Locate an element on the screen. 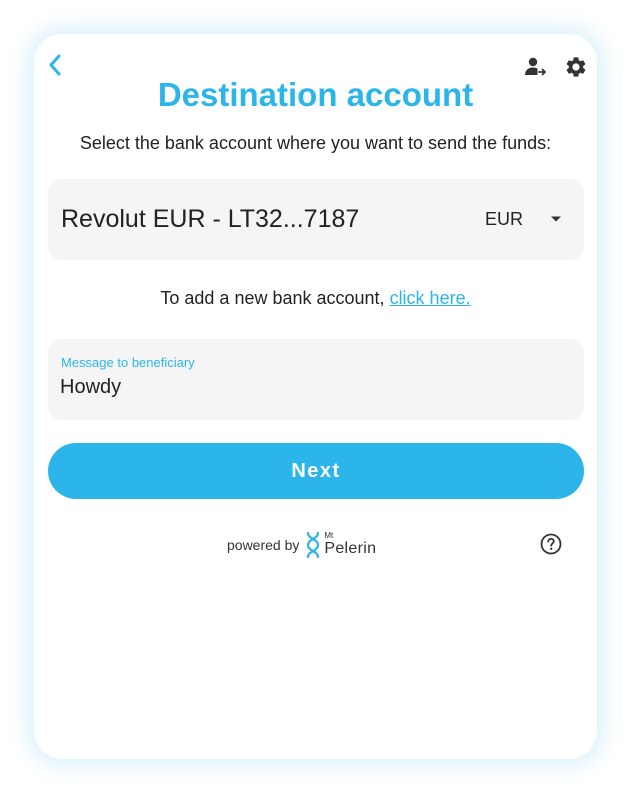 This screenshot has height=795, width=630. bank-account-value: Revolut EUR - LT32...7187 is located at coordinates (210, 219).